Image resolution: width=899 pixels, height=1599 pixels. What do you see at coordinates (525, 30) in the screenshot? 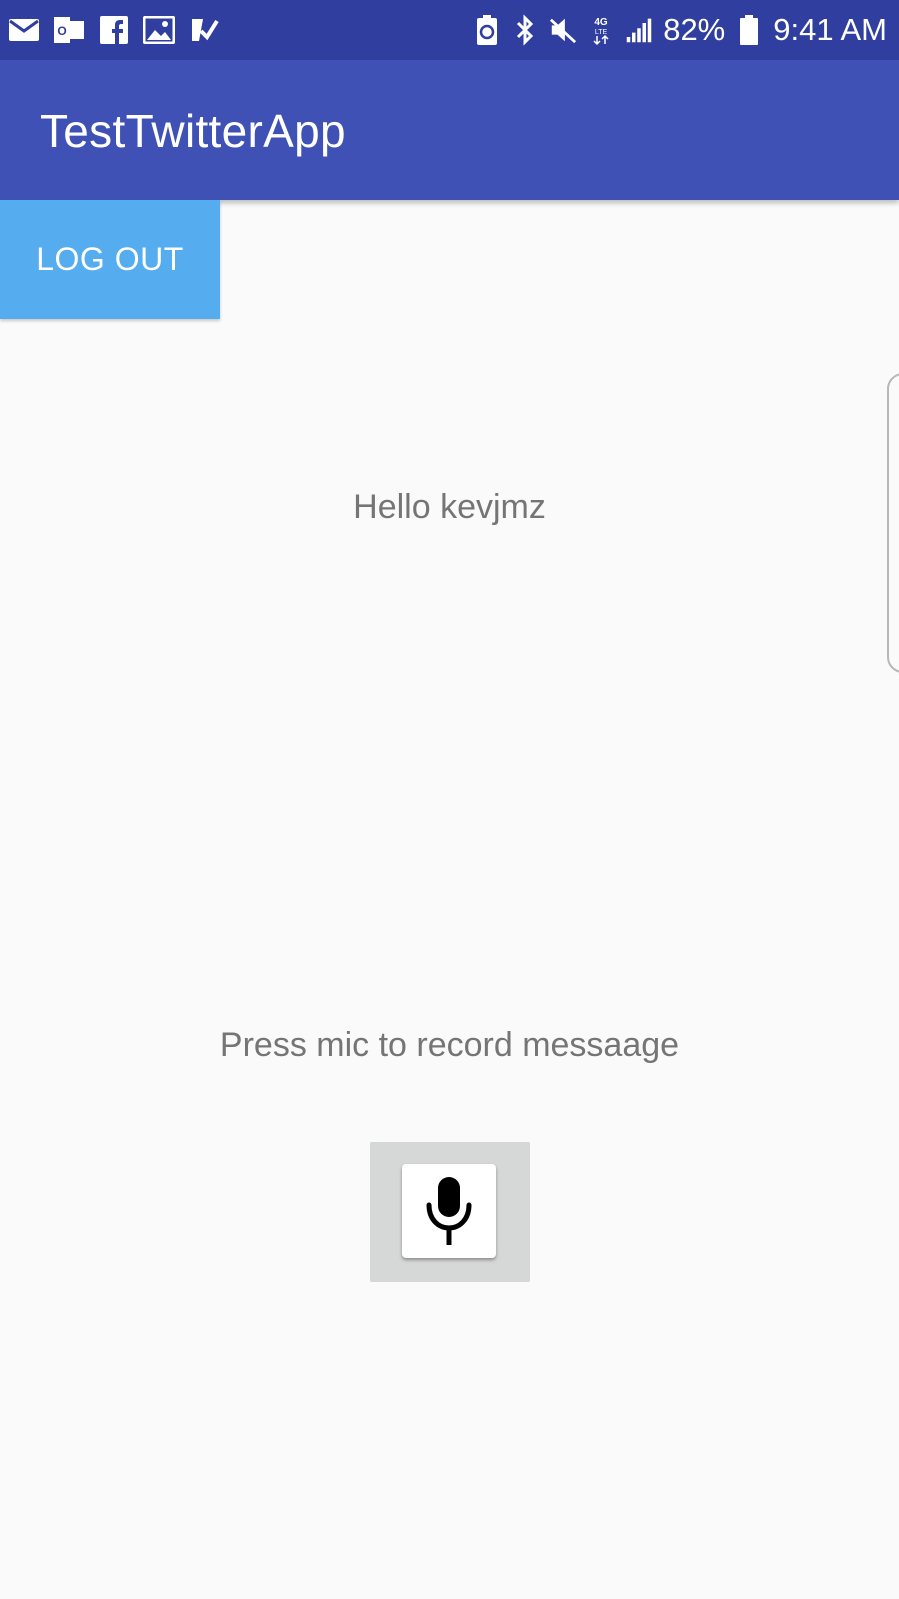
I see `bluetooth-icon` at bounding box center [525, 30].